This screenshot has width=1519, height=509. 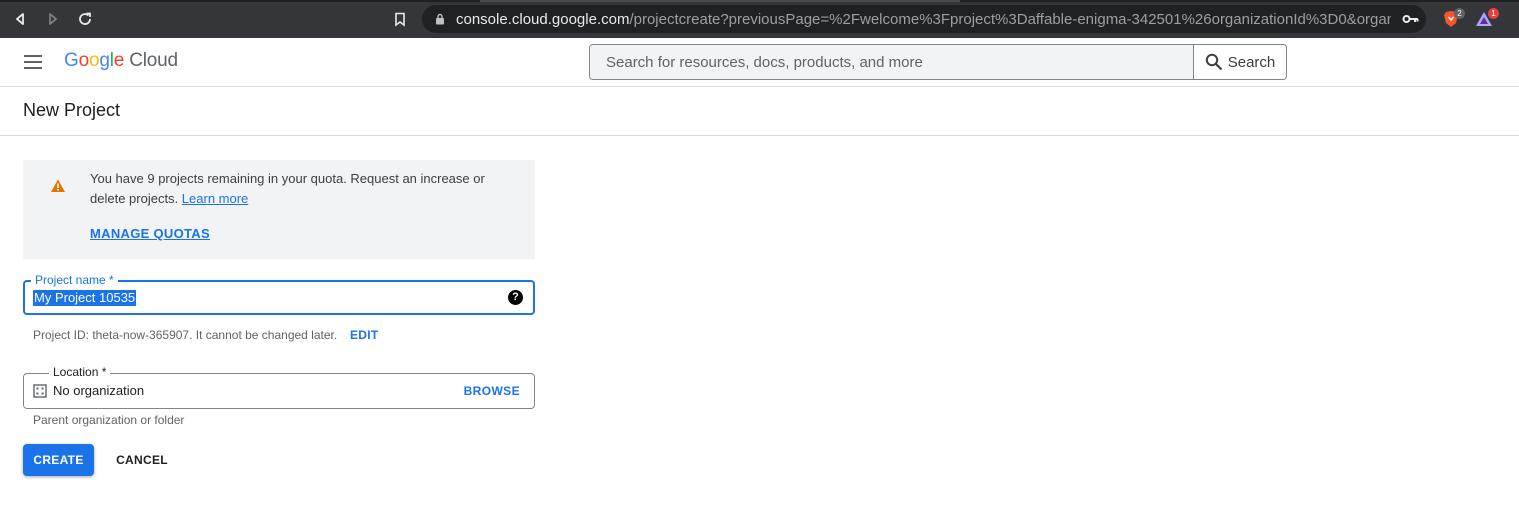 What do you see at coordinates (150, 233) in the screenshot?
I see `manage-quotas-link: MANAGE QUOTAS` at bounding box center [150, 233].